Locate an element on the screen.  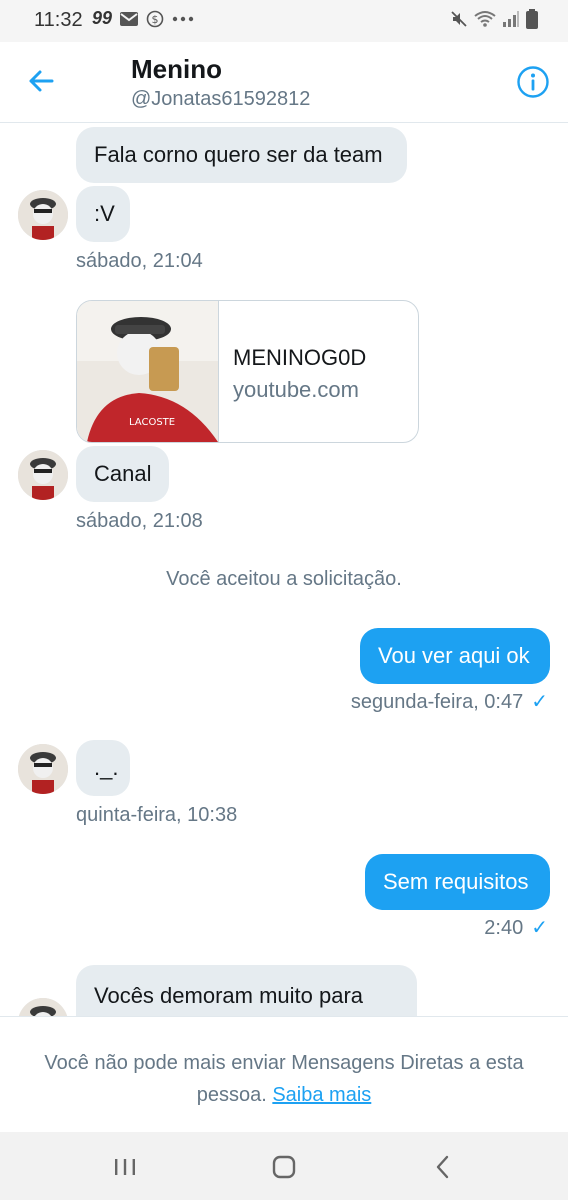
message-text: Vocês demoram muito para is located at coordinates (229, 995).